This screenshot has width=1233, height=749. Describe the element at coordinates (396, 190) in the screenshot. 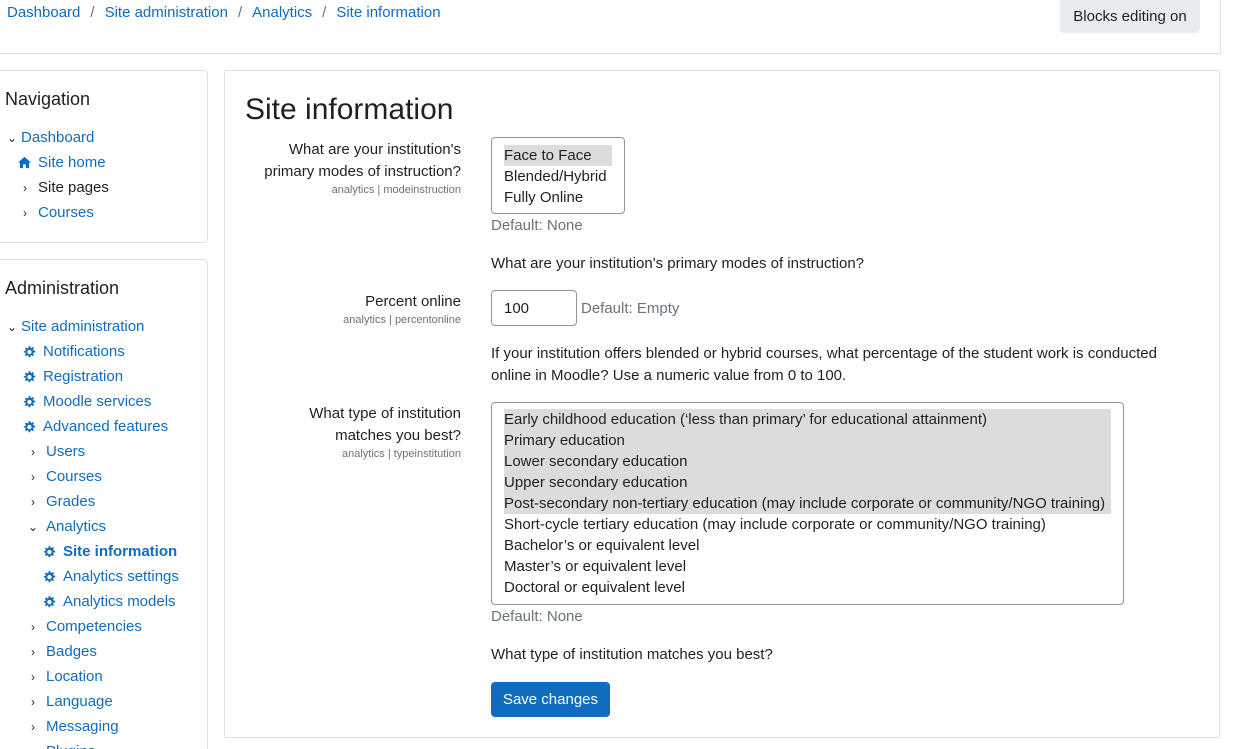

I see `modes-setting-key: analytics | modeinstruction` at that location.